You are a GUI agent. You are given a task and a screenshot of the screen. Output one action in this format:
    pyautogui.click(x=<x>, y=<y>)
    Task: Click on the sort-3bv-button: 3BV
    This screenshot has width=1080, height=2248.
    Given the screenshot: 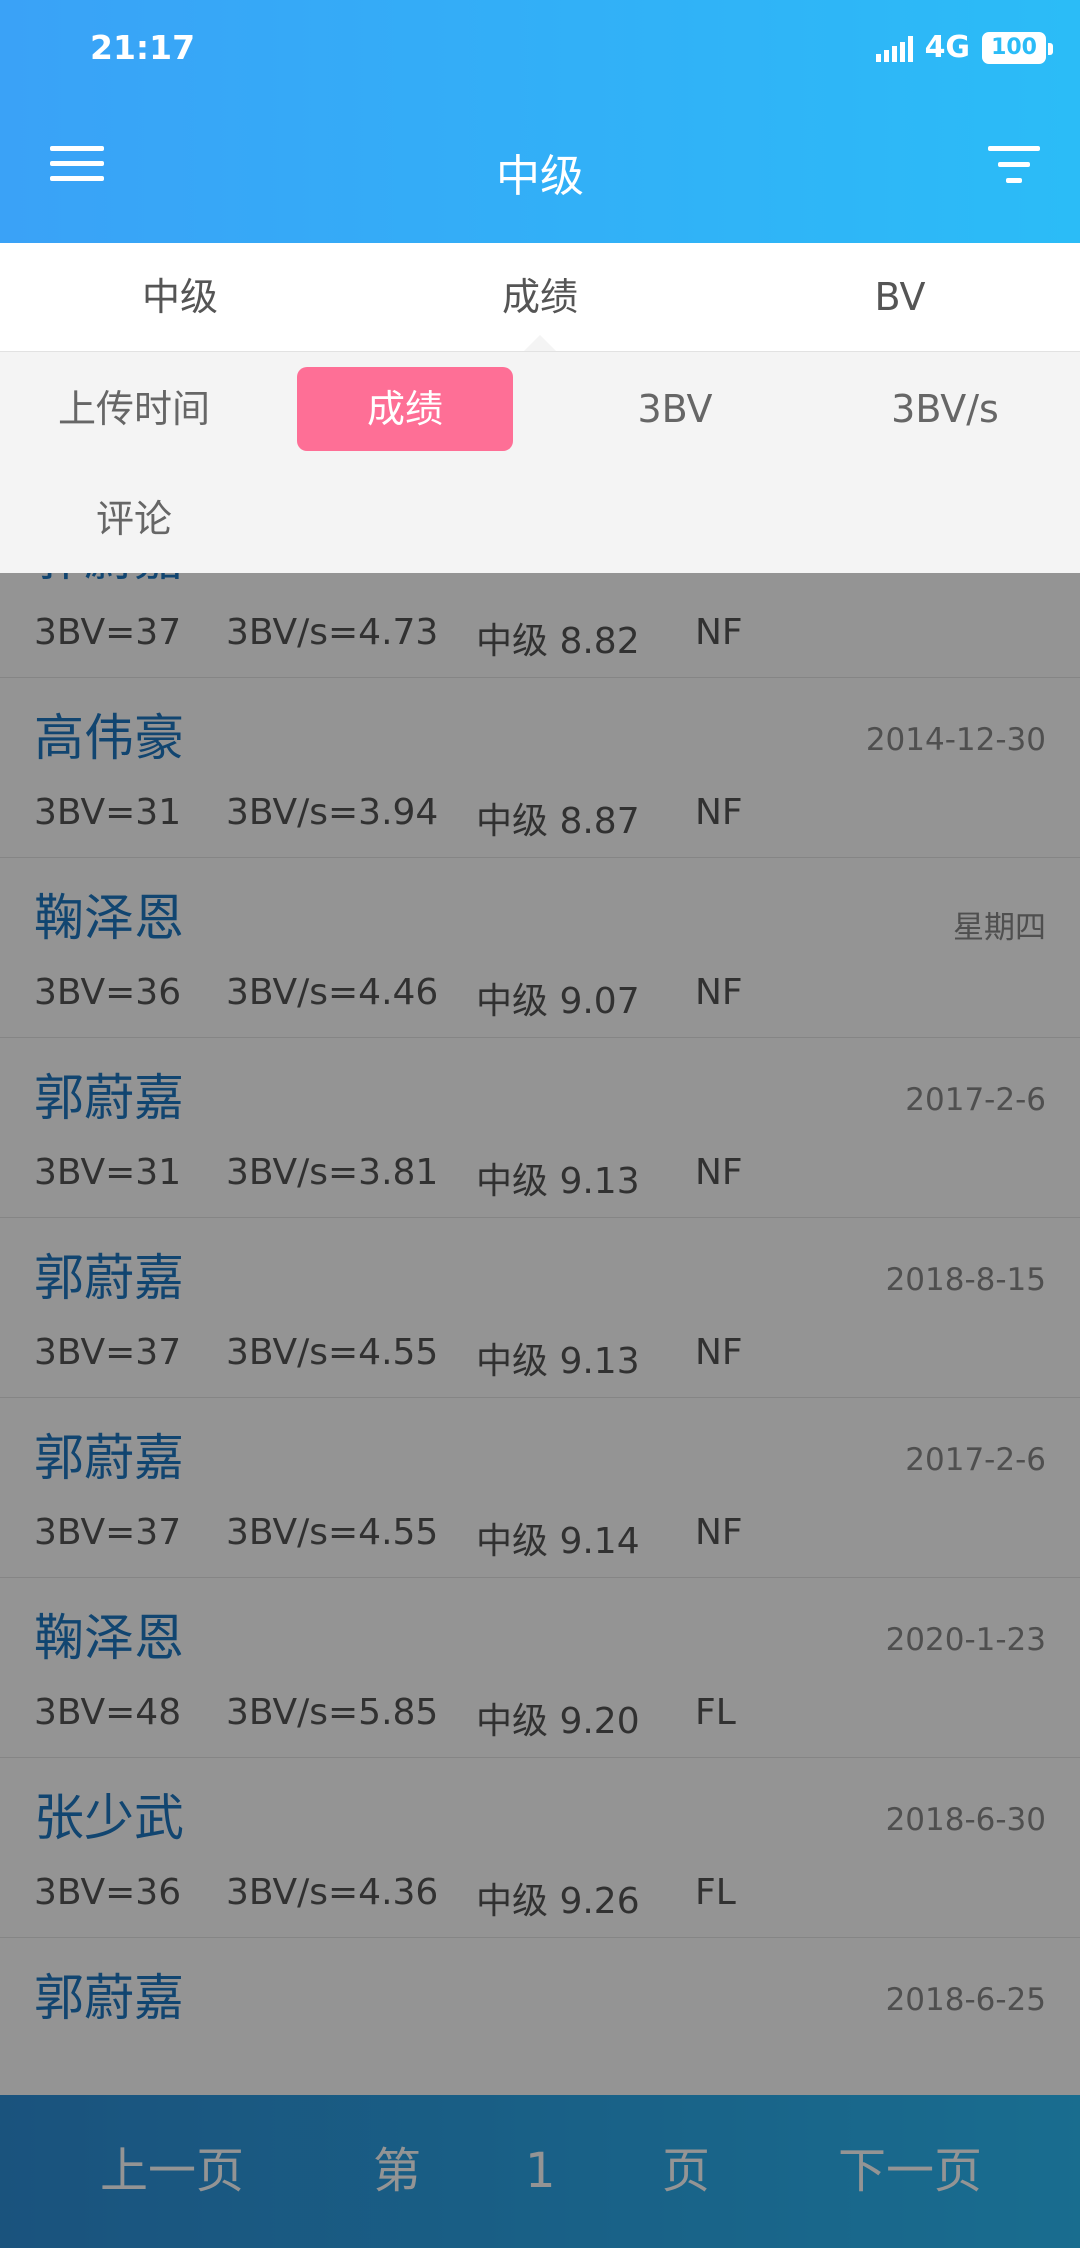 What is the action you would take?
    pyautogui.click(x=675, y=409)
    